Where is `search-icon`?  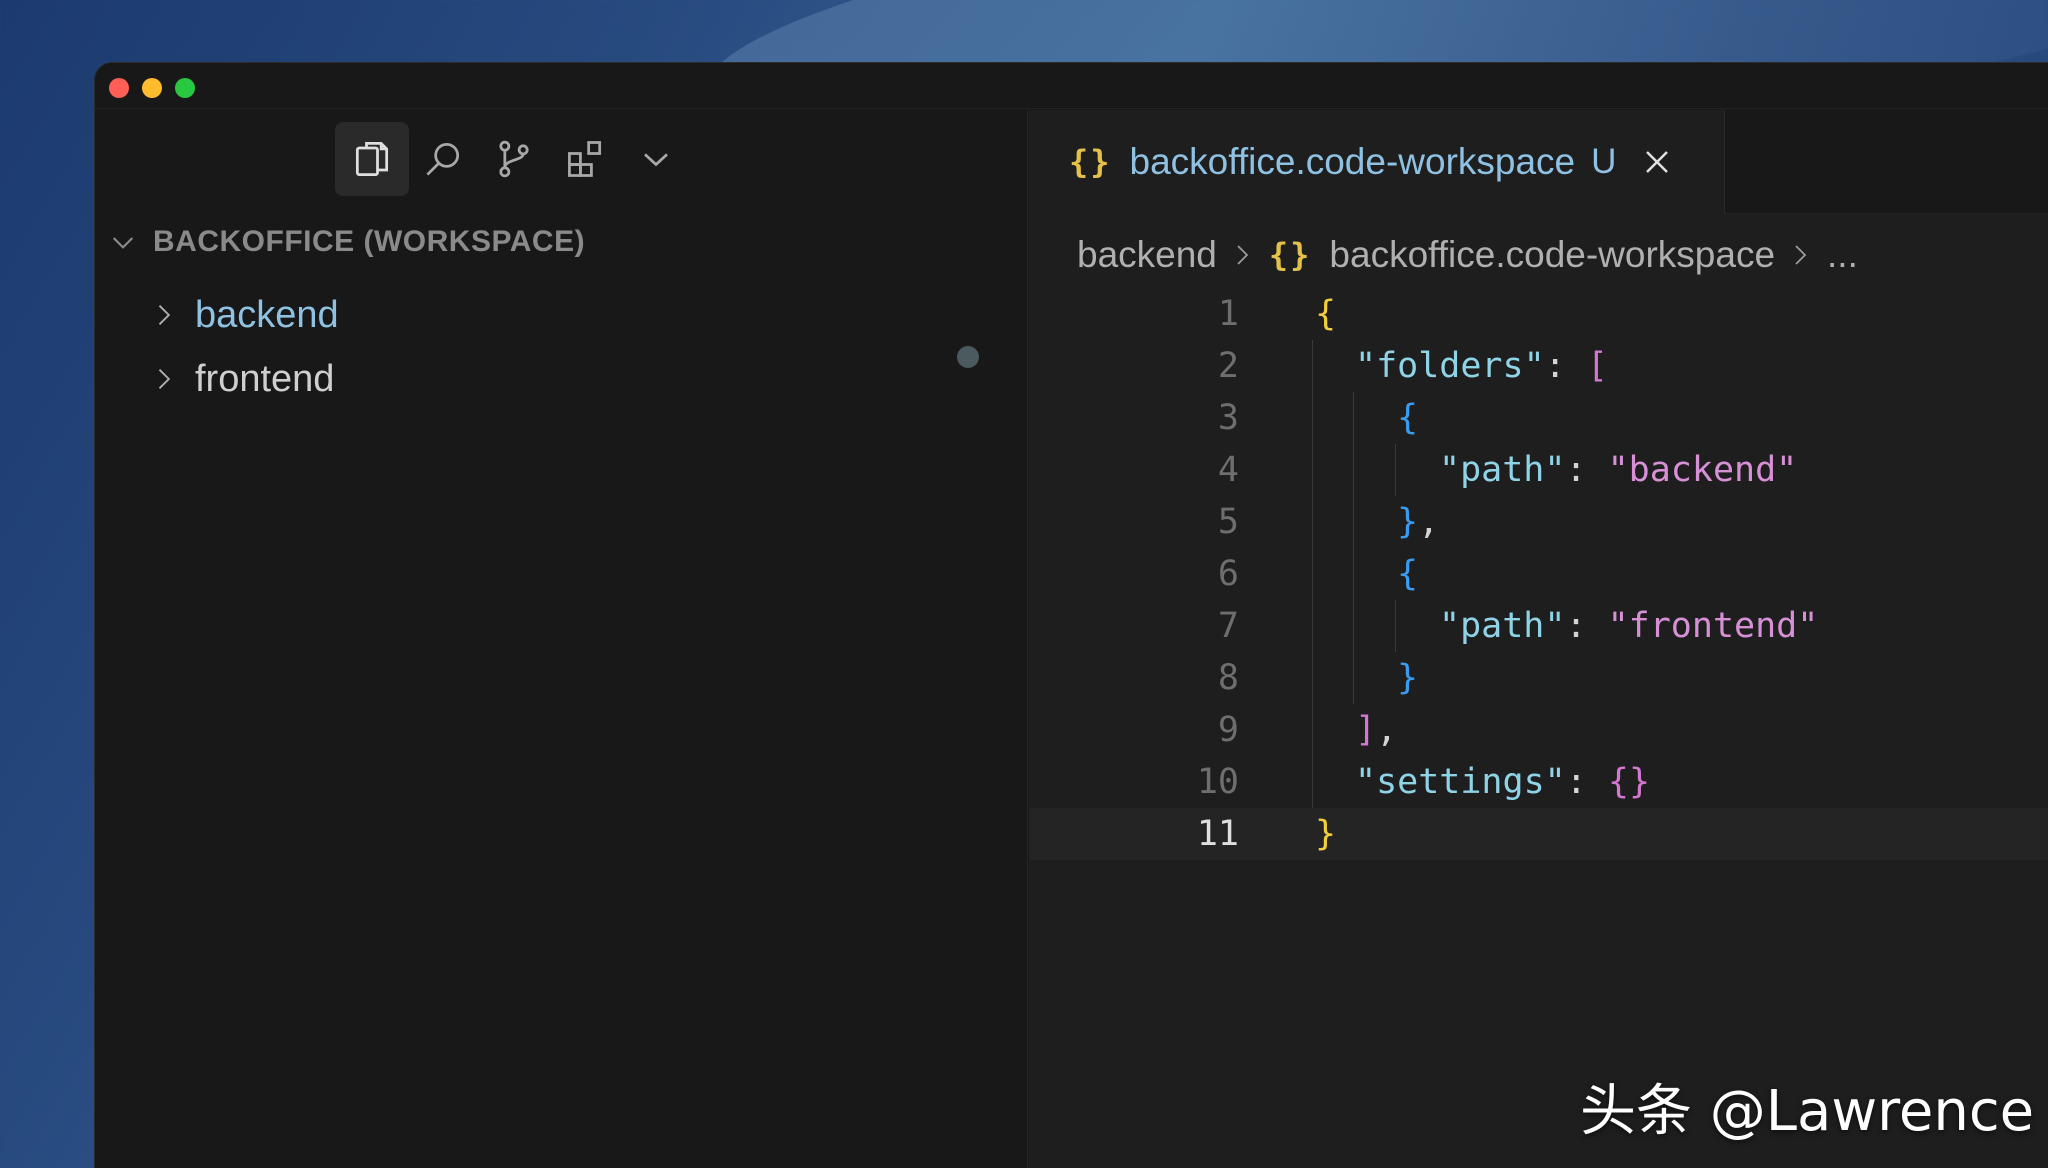 search-icon is located at coordinates (443, 159).